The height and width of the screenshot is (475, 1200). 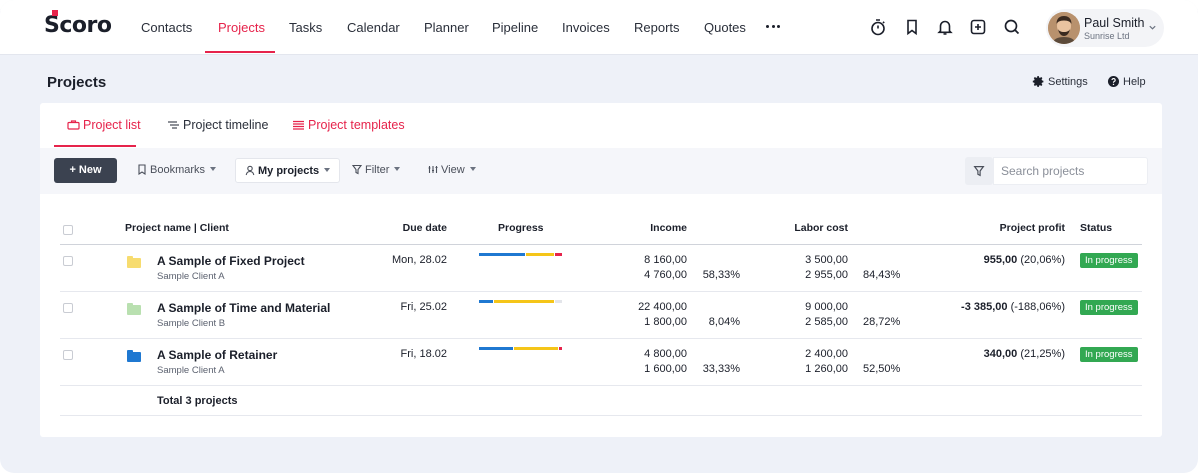 What do you see at coordinates (446, 27) in the screenshot?
I see `nav-planner: Planner` at bounding box center [446, 27].